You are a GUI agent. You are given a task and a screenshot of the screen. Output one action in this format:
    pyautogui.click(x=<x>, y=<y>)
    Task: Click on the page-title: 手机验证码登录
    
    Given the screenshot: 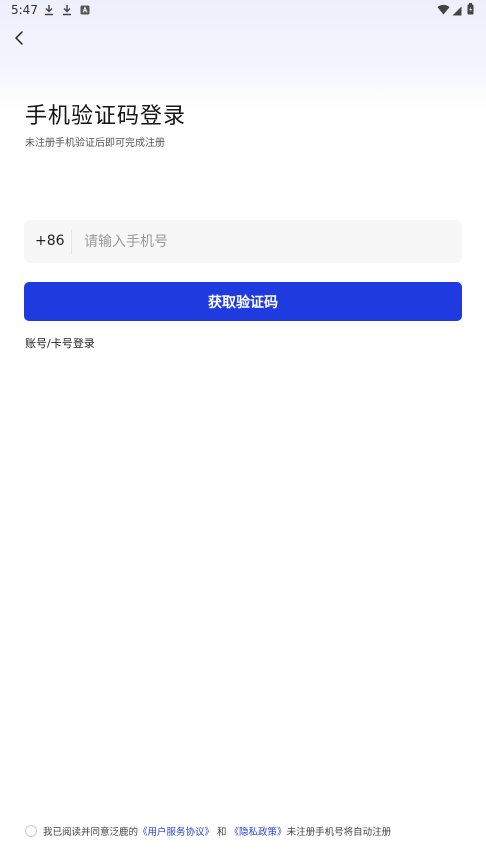 What is the action you would take?
    pyautogui.click(x=106, y=116)
    